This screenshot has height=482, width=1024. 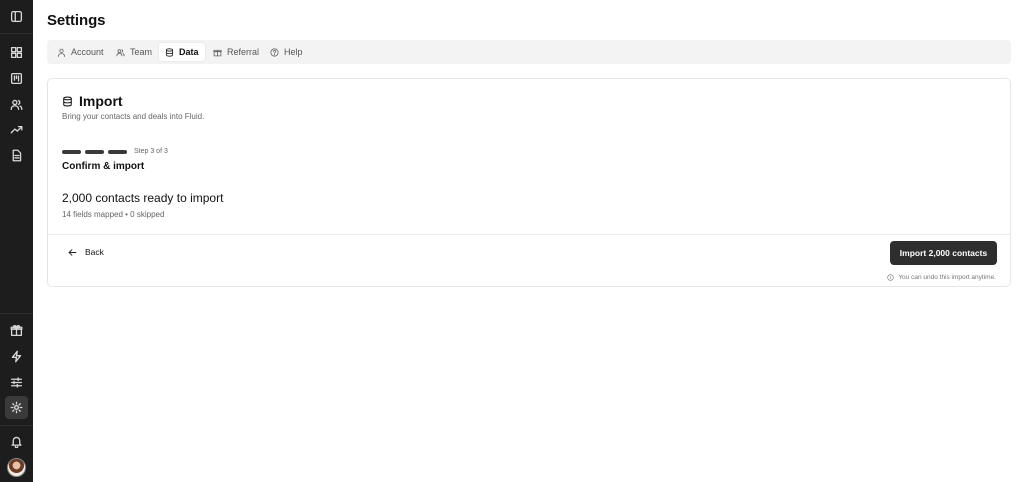 What do you see at coordinates (16, 78) in the screenshot?
I see `board-icon` at bounding box center [16, 78].